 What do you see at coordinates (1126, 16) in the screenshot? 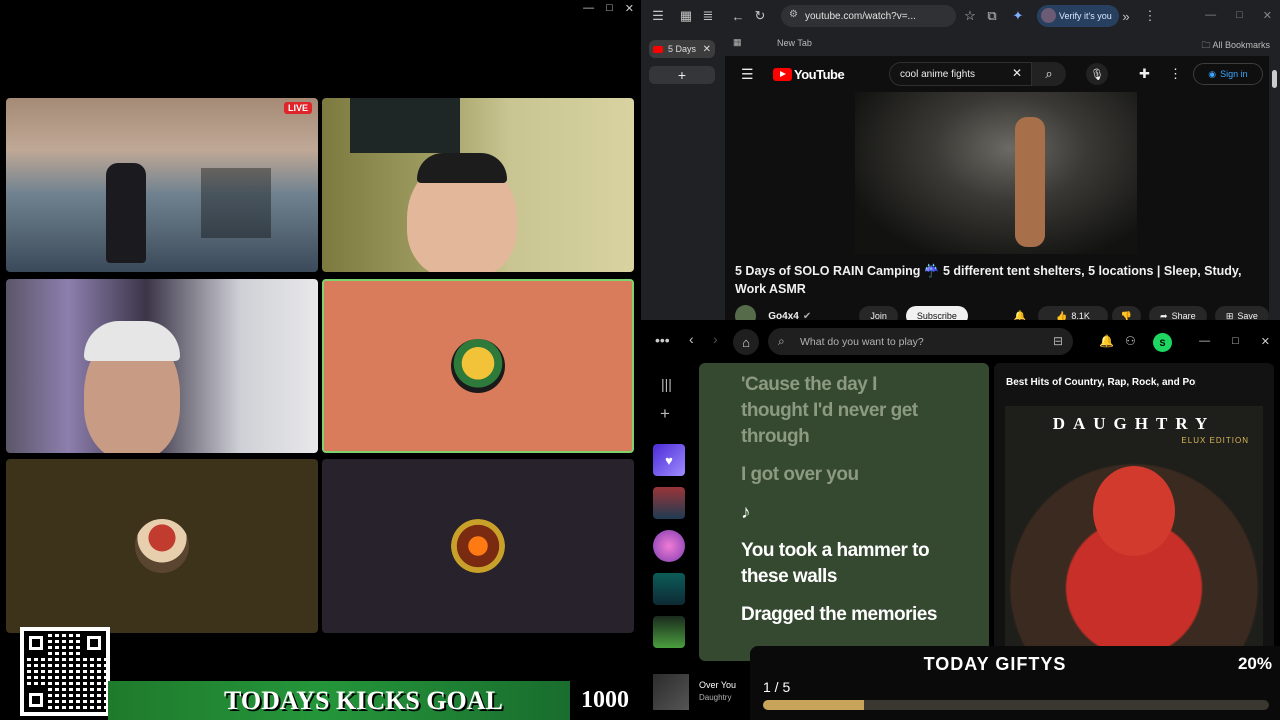
I see `chevron-right-icon: »` at bounding box center [1126, 16].